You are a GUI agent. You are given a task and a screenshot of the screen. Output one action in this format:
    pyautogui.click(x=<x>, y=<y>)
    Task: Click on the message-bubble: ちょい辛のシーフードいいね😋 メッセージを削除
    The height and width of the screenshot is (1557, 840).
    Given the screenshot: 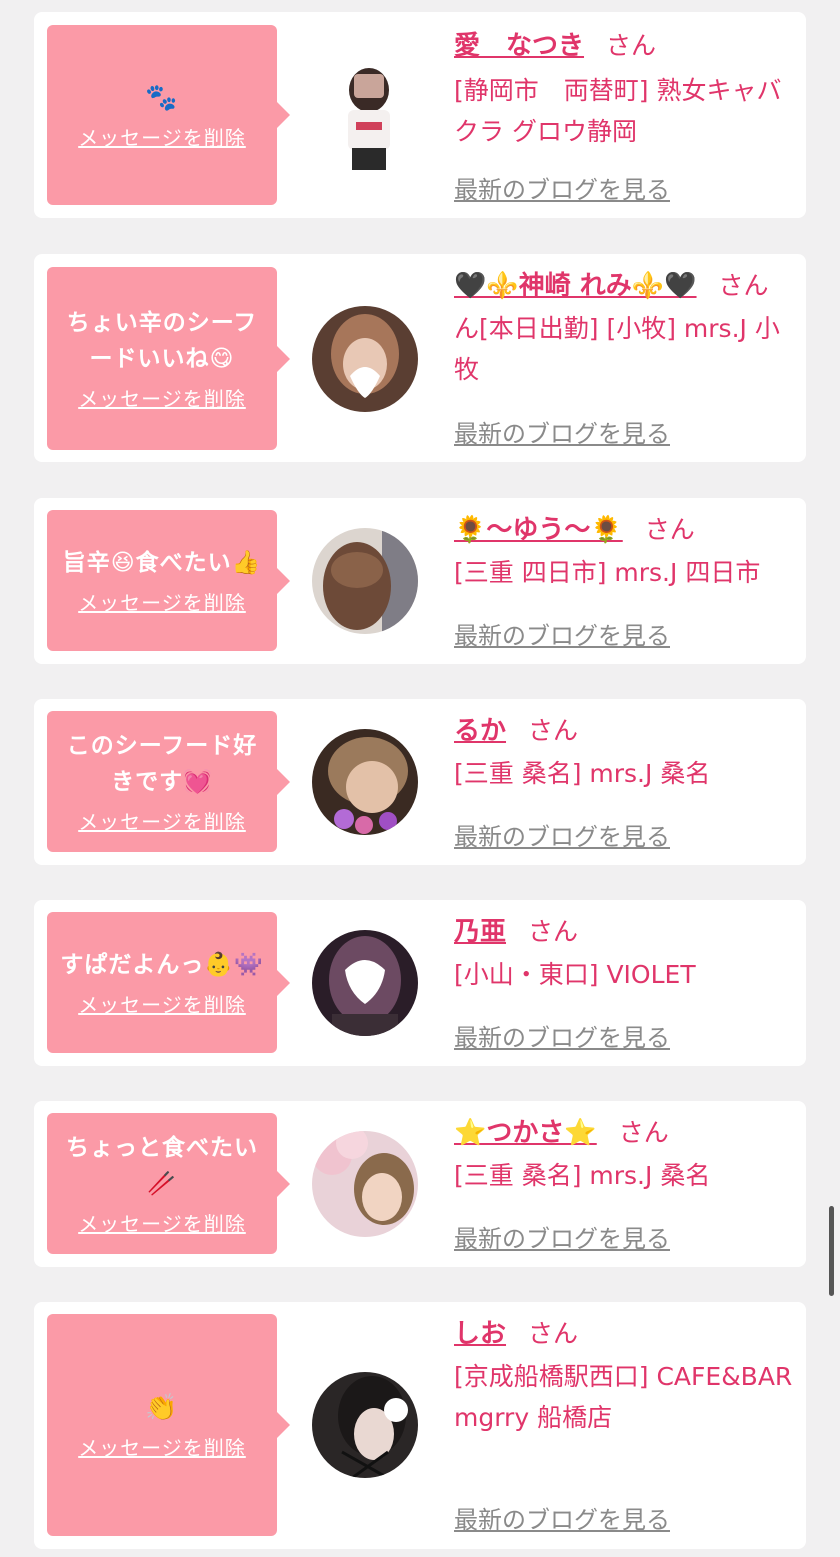 What is the action you would take?
    pyautogui.click(x=168, y=358)
    